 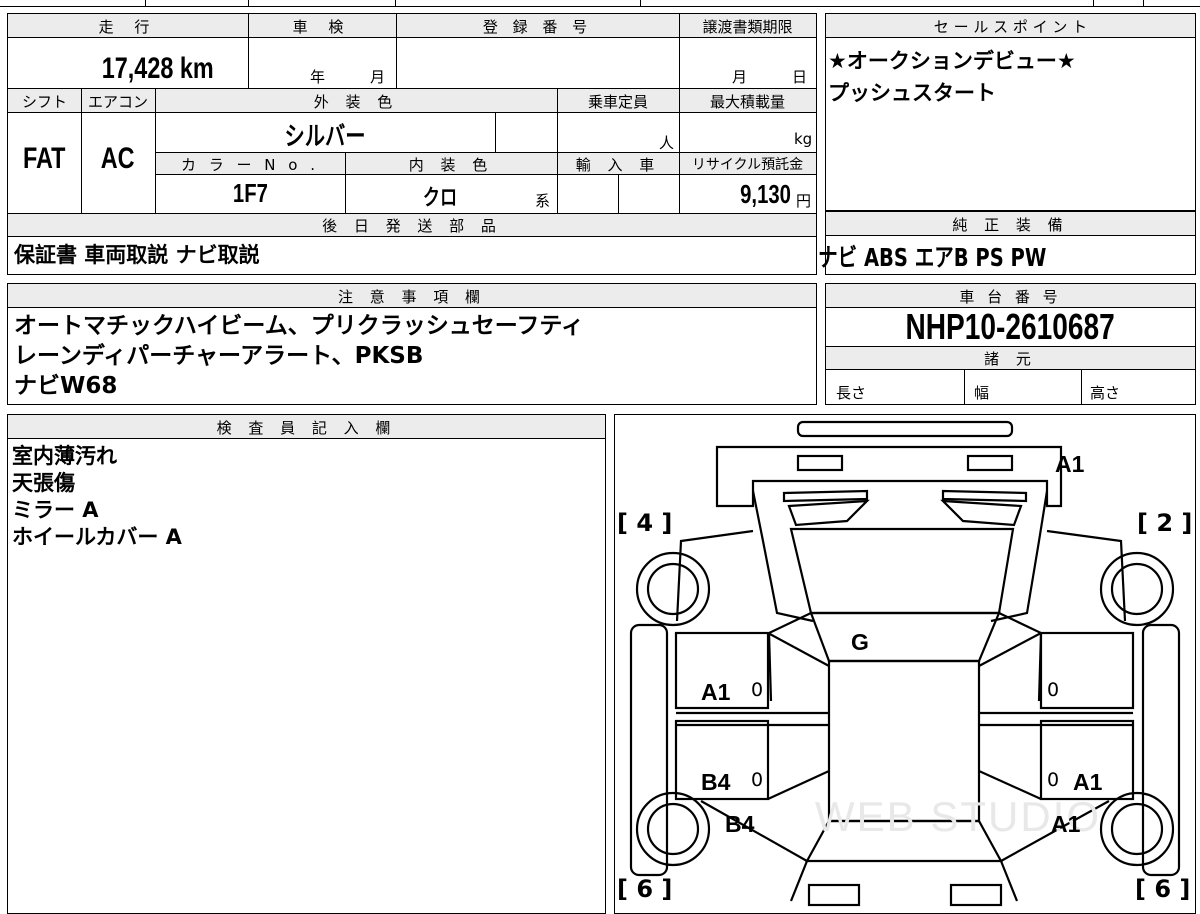 I want to click on bracket-front-left: [ 4 ], so click(x=645, y=523).